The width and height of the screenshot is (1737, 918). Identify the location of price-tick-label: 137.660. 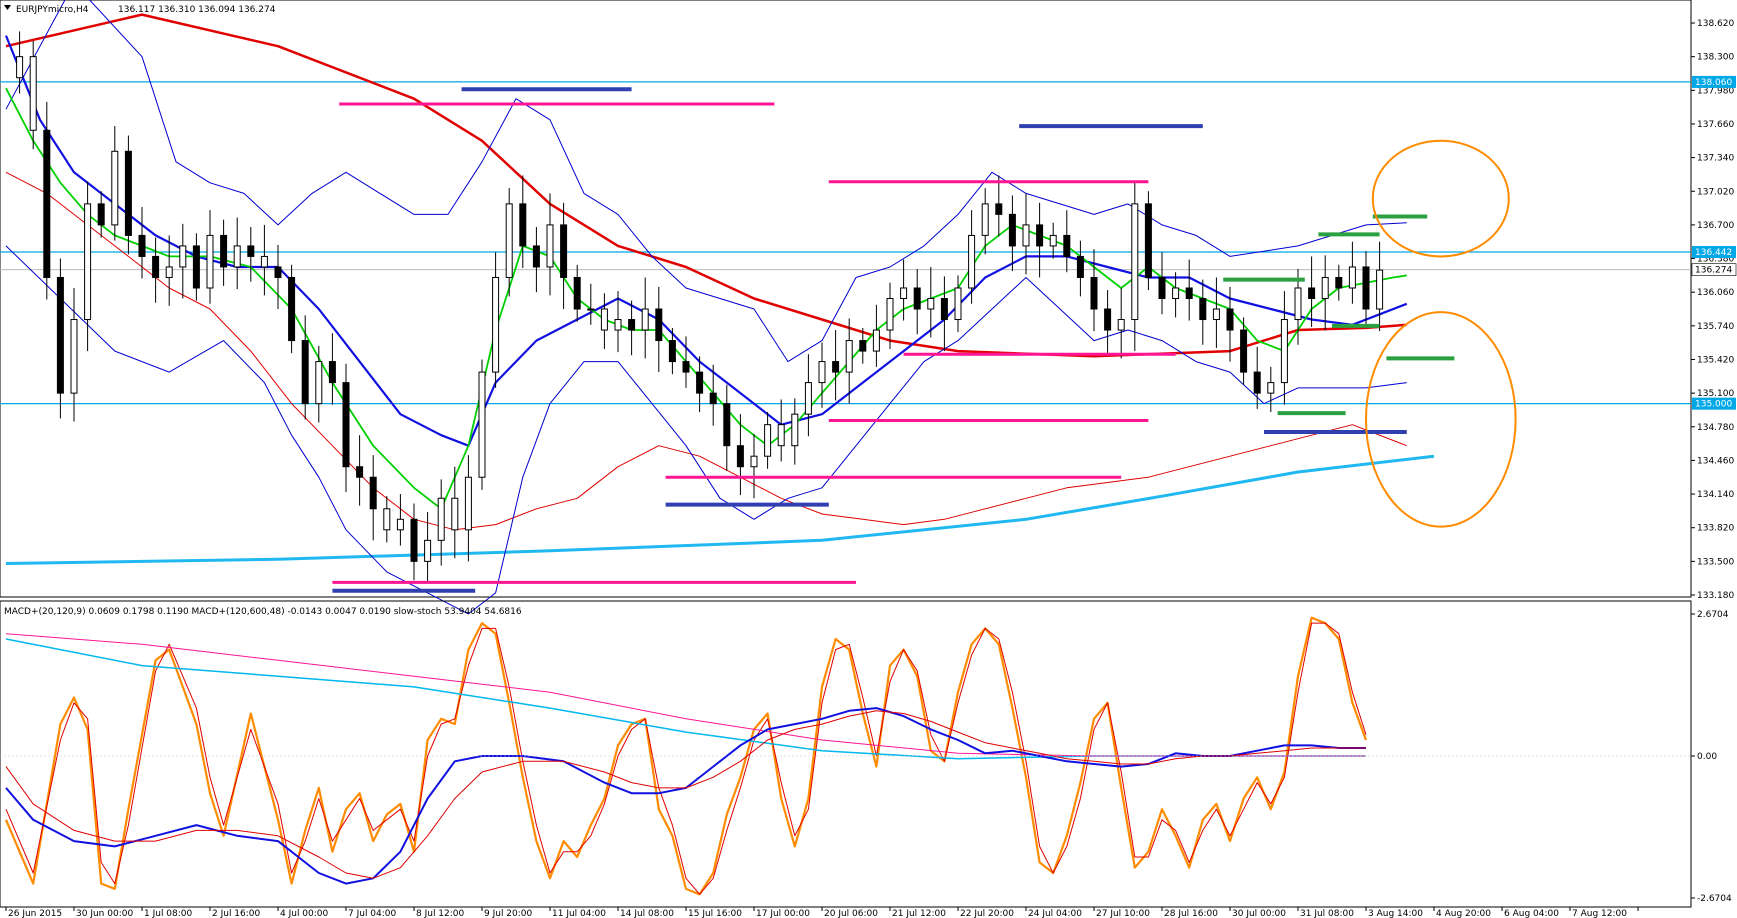
(1715, 125).